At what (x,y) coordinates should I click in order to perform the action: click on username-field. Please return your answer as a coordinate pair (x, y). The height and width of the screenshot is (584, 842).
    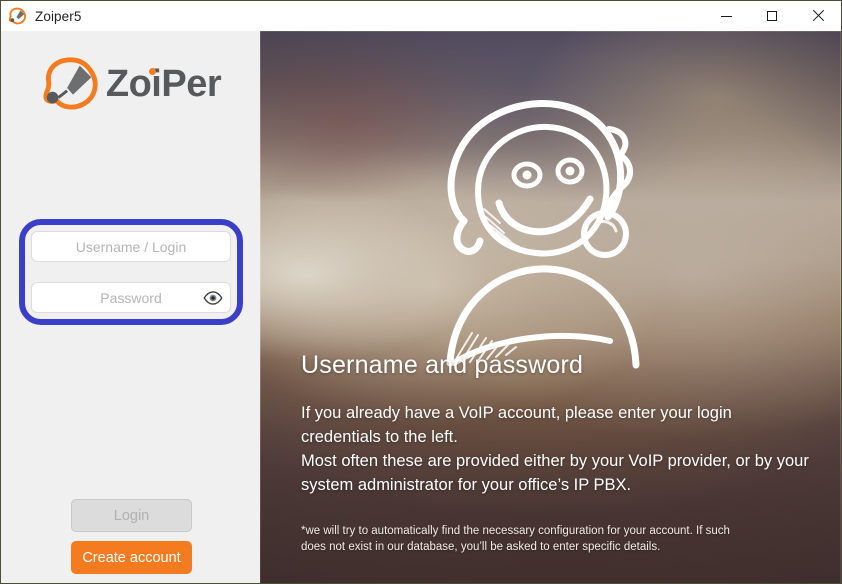
    Looking at the image, I should click on (131, 246).